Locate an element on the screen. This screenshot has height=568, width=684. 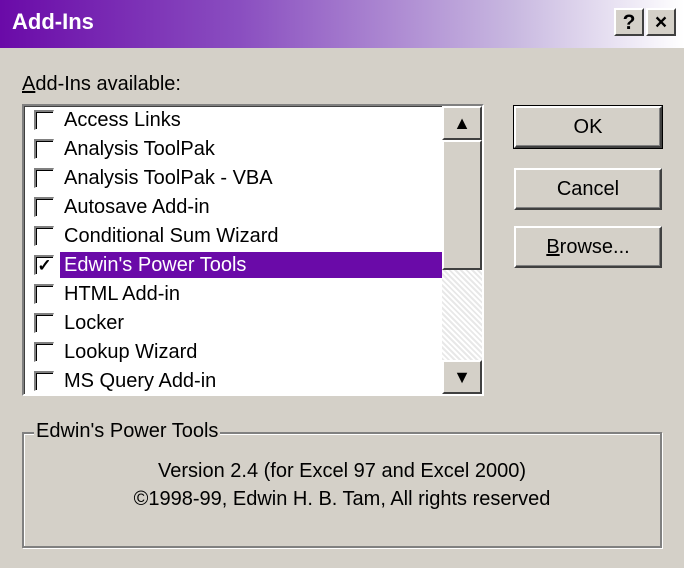
list-item-conditional-sum: Conditional Sum Wizard is located at coordinates (233, 236).